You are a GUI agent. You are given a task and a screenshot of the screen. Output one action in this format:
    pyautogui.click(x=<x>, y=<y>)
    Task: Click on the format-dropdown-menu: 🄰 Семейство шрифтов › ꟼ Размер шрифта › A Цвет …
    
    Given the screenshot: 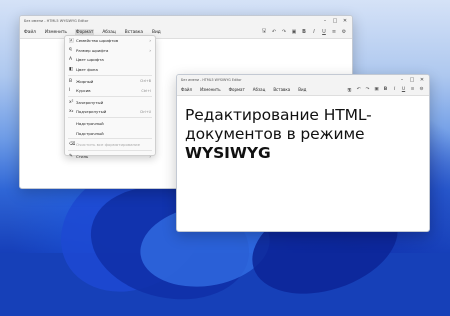 What is the action you would take?
    pyautogui.click(x=110, y=97)
    